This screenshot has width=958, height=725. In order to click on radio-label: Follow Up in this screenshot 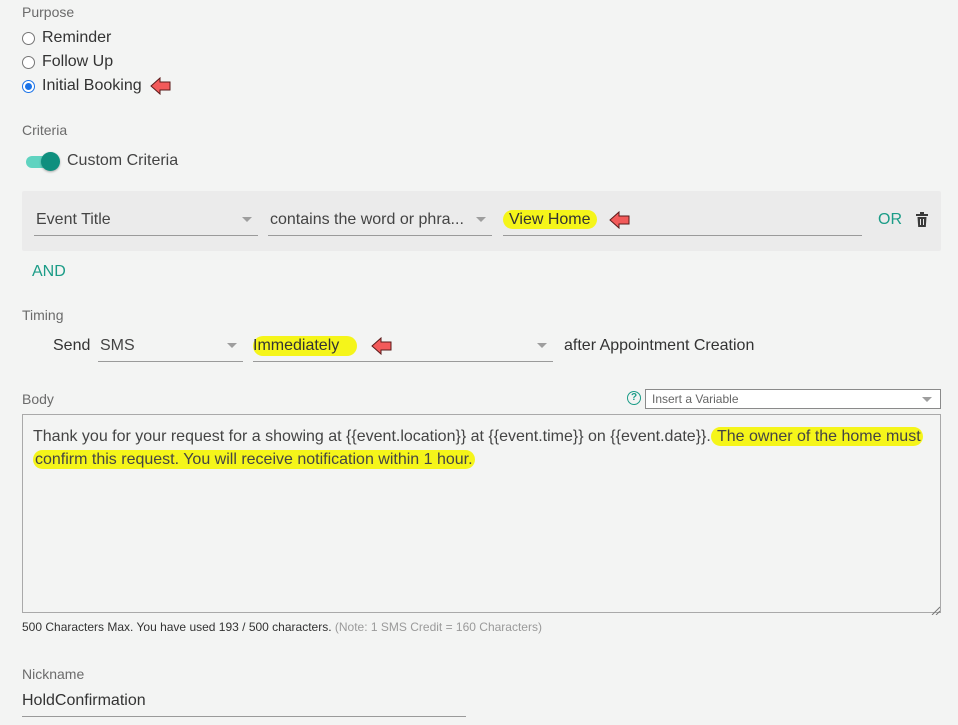, I will do `click(78, 61)`.